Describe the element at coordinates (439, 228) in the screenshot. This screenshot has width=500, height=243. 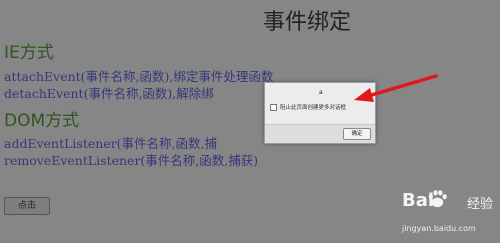
I see `watermark-url: jingyan.baidu.com` at that location.